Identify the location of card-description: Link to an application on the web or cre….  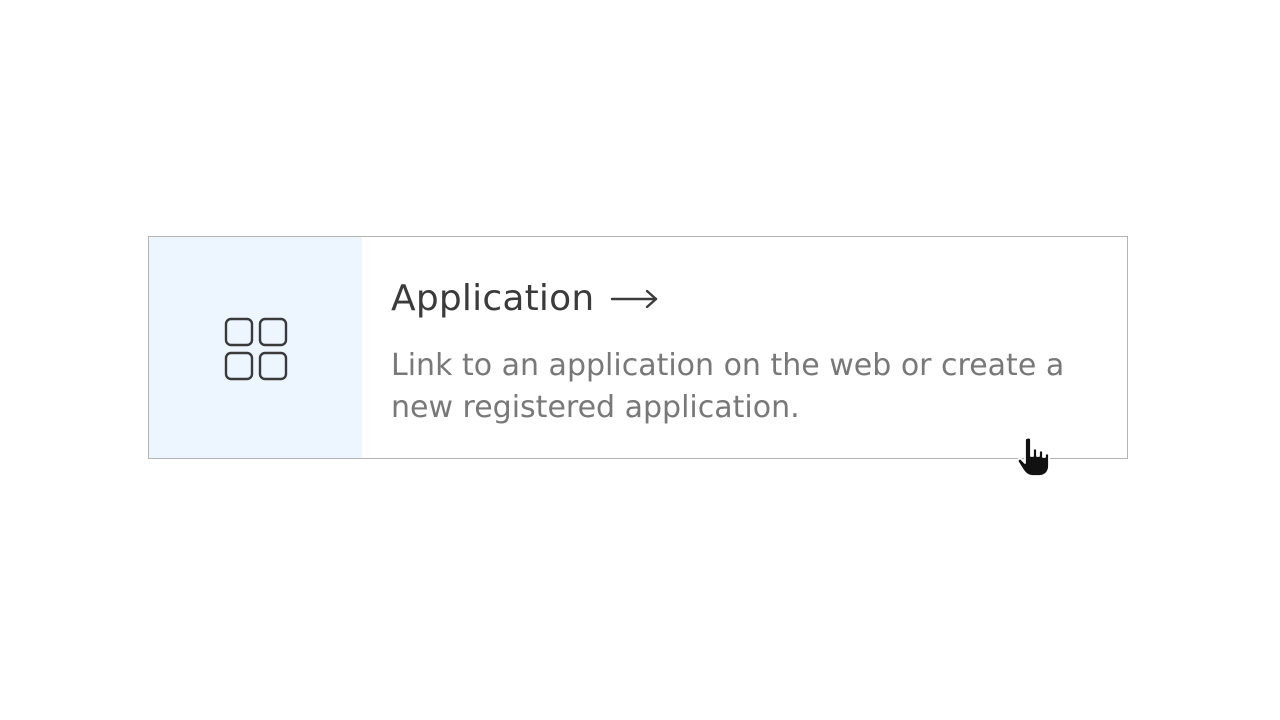
(728, 386).